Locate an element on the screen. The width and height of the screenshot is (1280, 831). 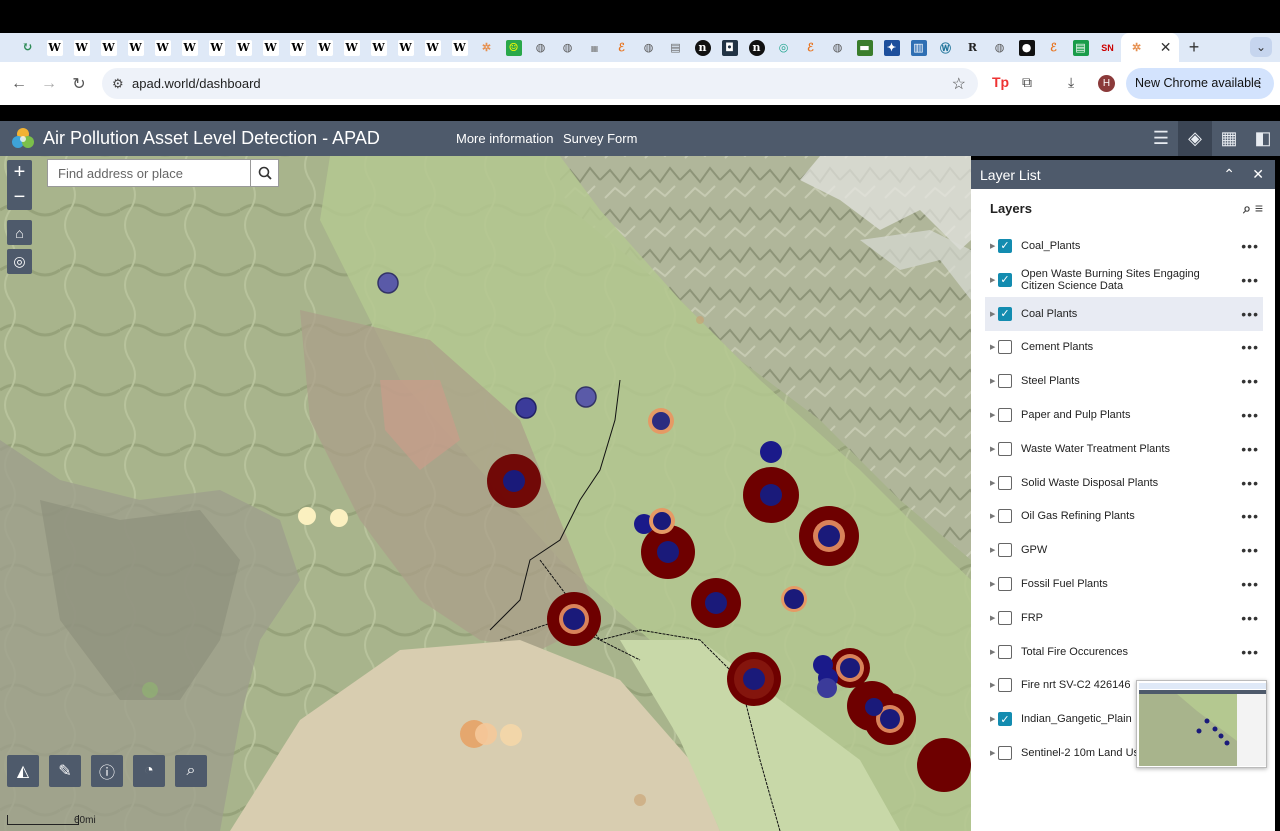
layer-item: ▶ Fossil Fuel Plants ••• is located at coordinates (1124, 584).